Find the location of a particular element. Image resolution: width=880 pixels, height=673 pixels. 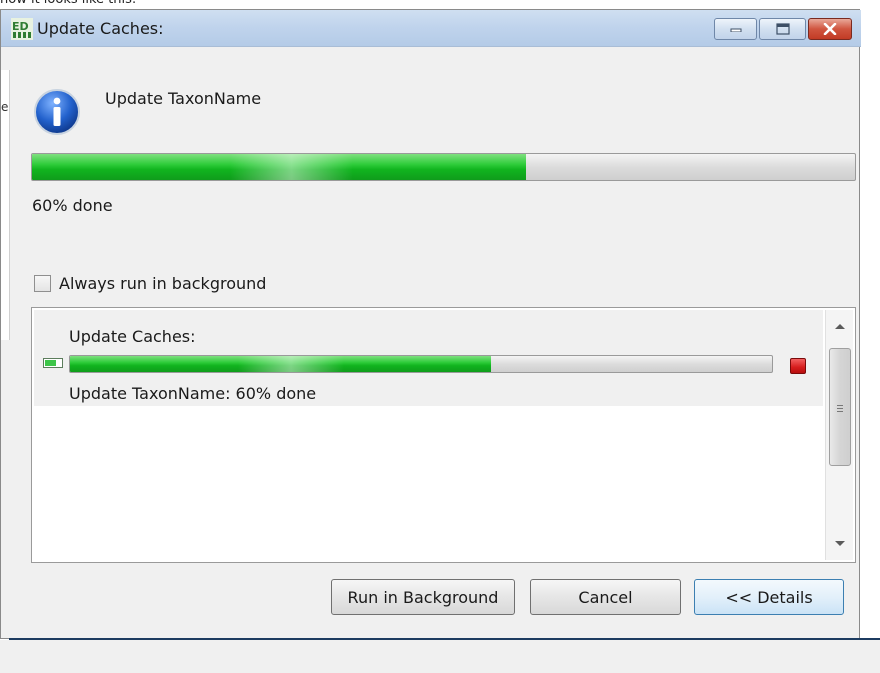

details-button: << Details is located at coordinates (769, 597).